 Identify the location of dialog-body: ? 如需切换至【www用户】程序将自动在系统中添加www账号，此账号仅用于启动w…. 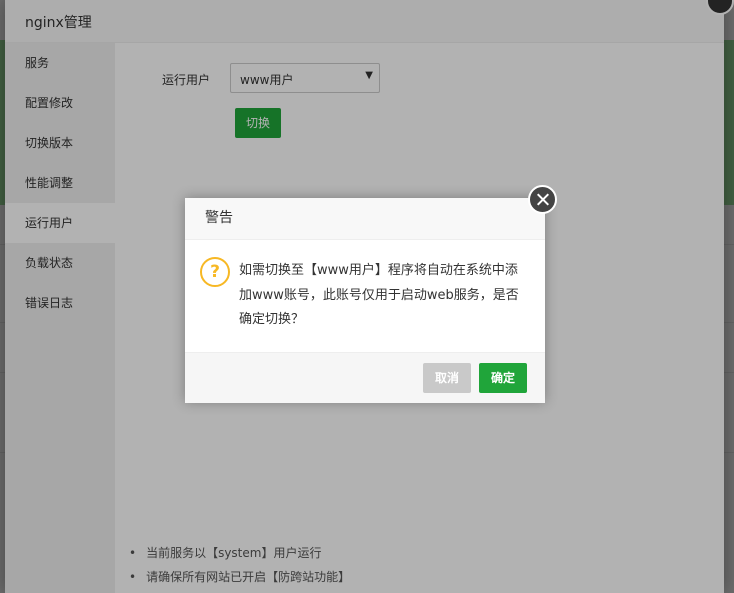
(365, 296).